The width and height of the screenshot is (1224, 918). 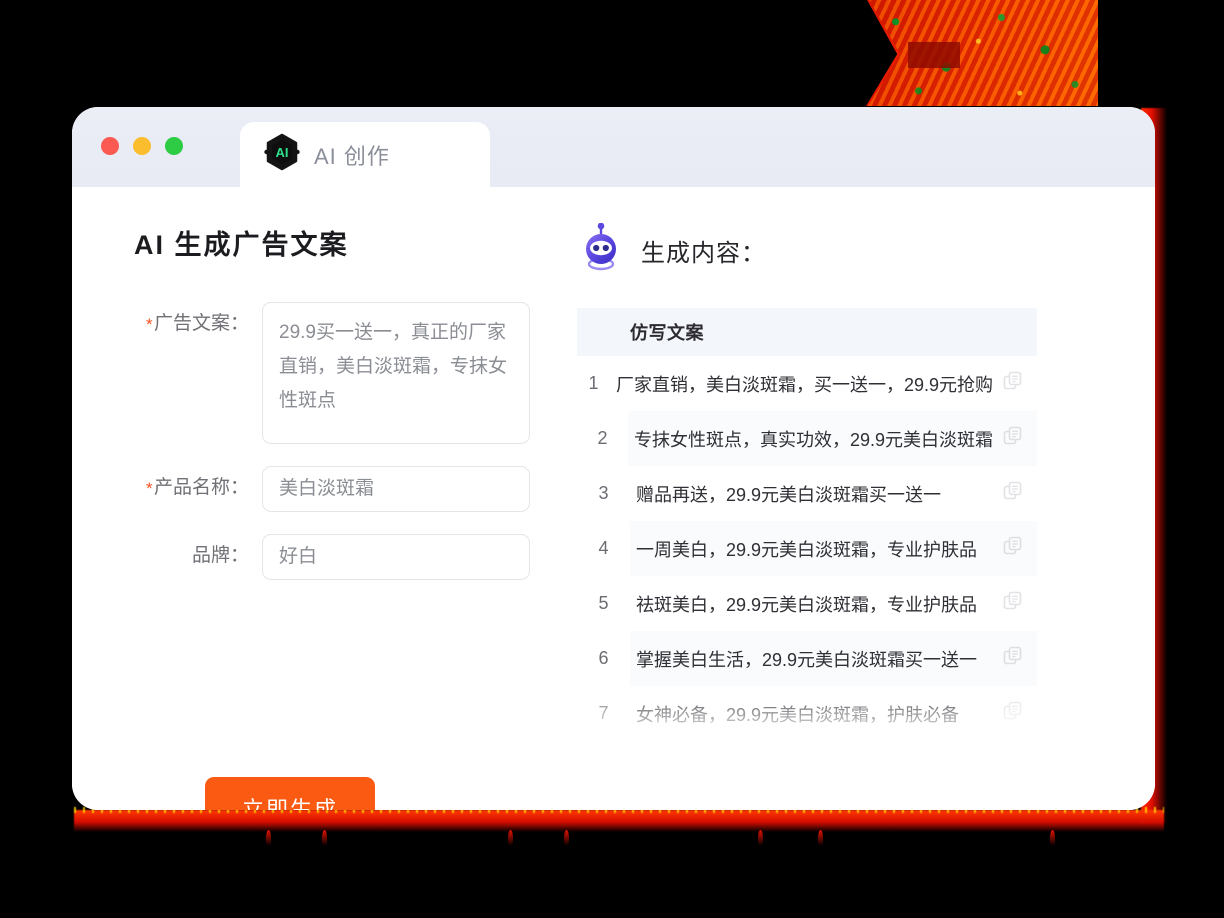 I want to click on row-text: 厂家直销，美白淡斑霜，买一送一，29.9元抢购, so click(x=804, y=384).